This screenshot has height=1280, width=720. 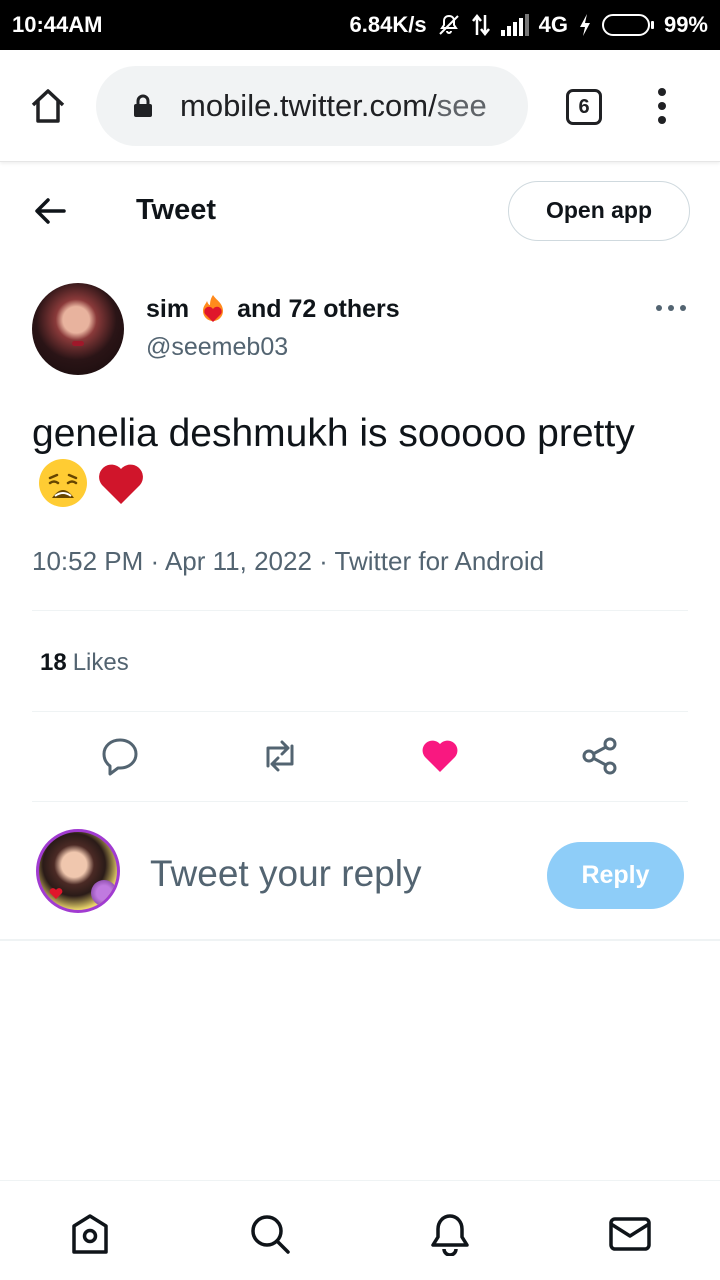 I want to click on like-label: Likes, so click(x=100, y=662).